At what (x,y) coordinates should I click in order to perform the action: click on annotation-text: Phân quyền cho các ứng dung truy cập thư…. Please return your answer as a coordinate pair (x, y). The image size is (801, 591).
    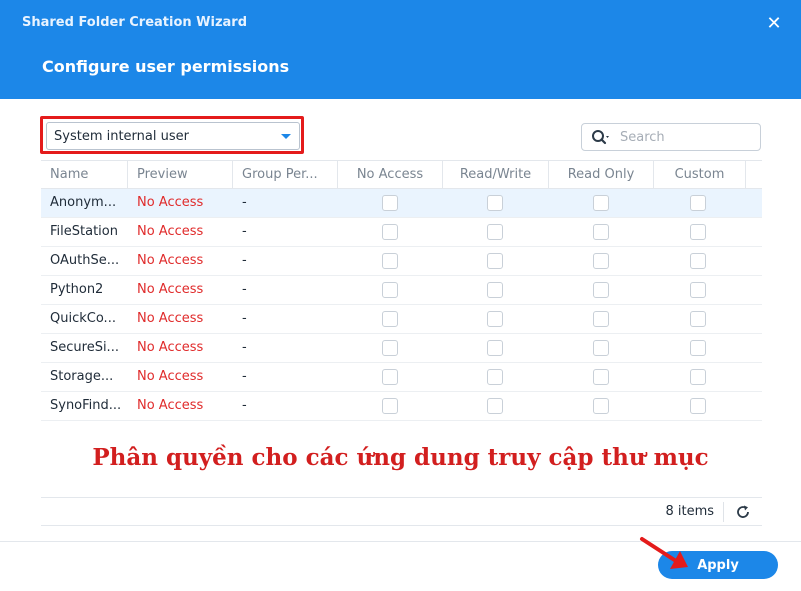
    Looking at the image, I should click on (400, 457).